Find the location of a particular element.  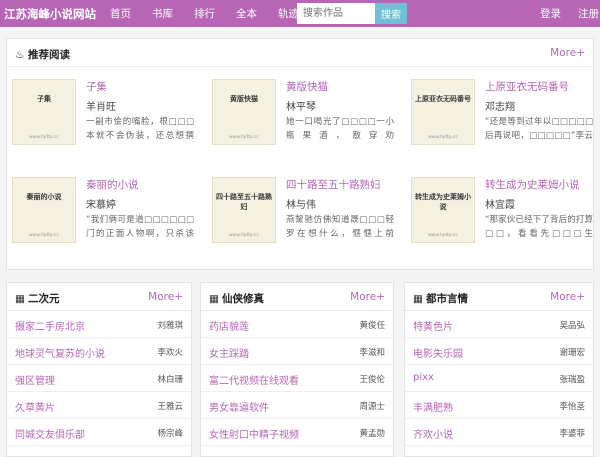

list-item-title: 丰满肥熟 is located at coordinates (433, 406).